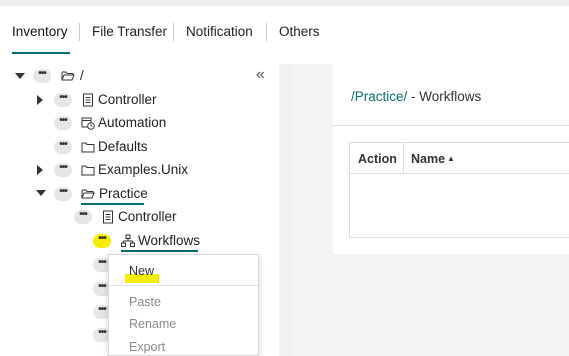 The height and width of the screenshot is (356, 569). Describe the element at coordinates (143, 169) in the screenshot. I see `tree-node-examples-unix: Examples.Unix` at that location.